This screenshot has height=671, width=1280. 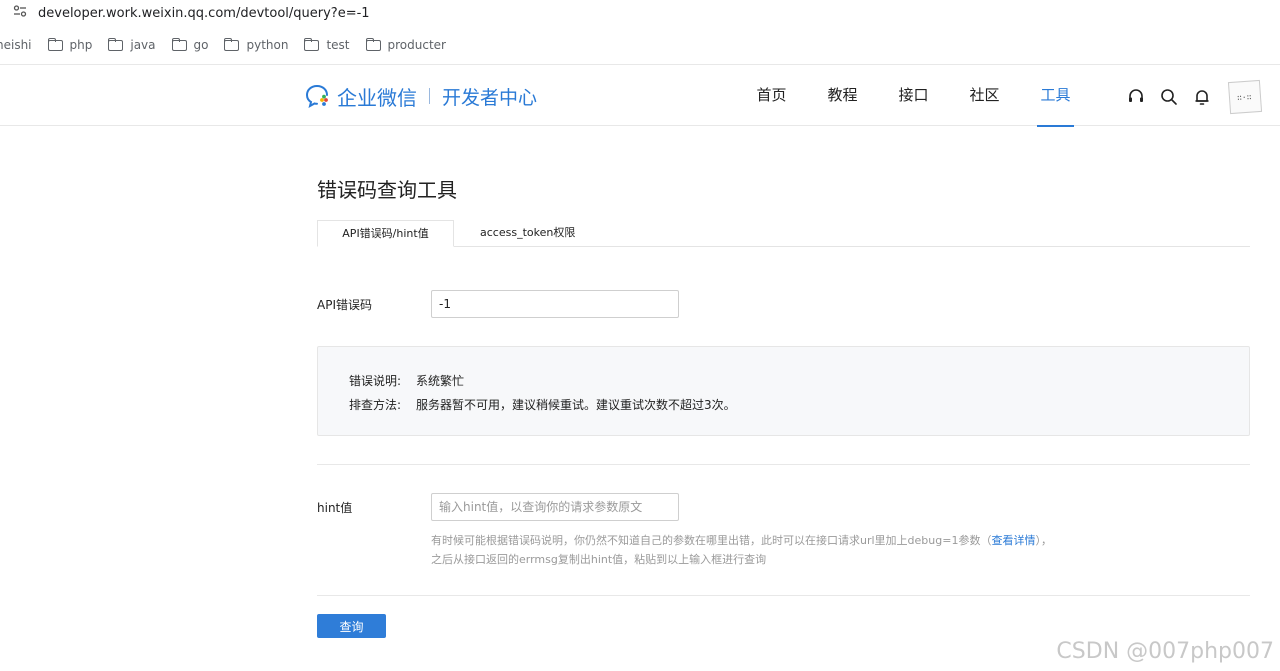 What do you see at coordinates (490, 98) in the screenshot?
I see `brand-subtitle: 开发者中心` at bounding box center [490, 98].